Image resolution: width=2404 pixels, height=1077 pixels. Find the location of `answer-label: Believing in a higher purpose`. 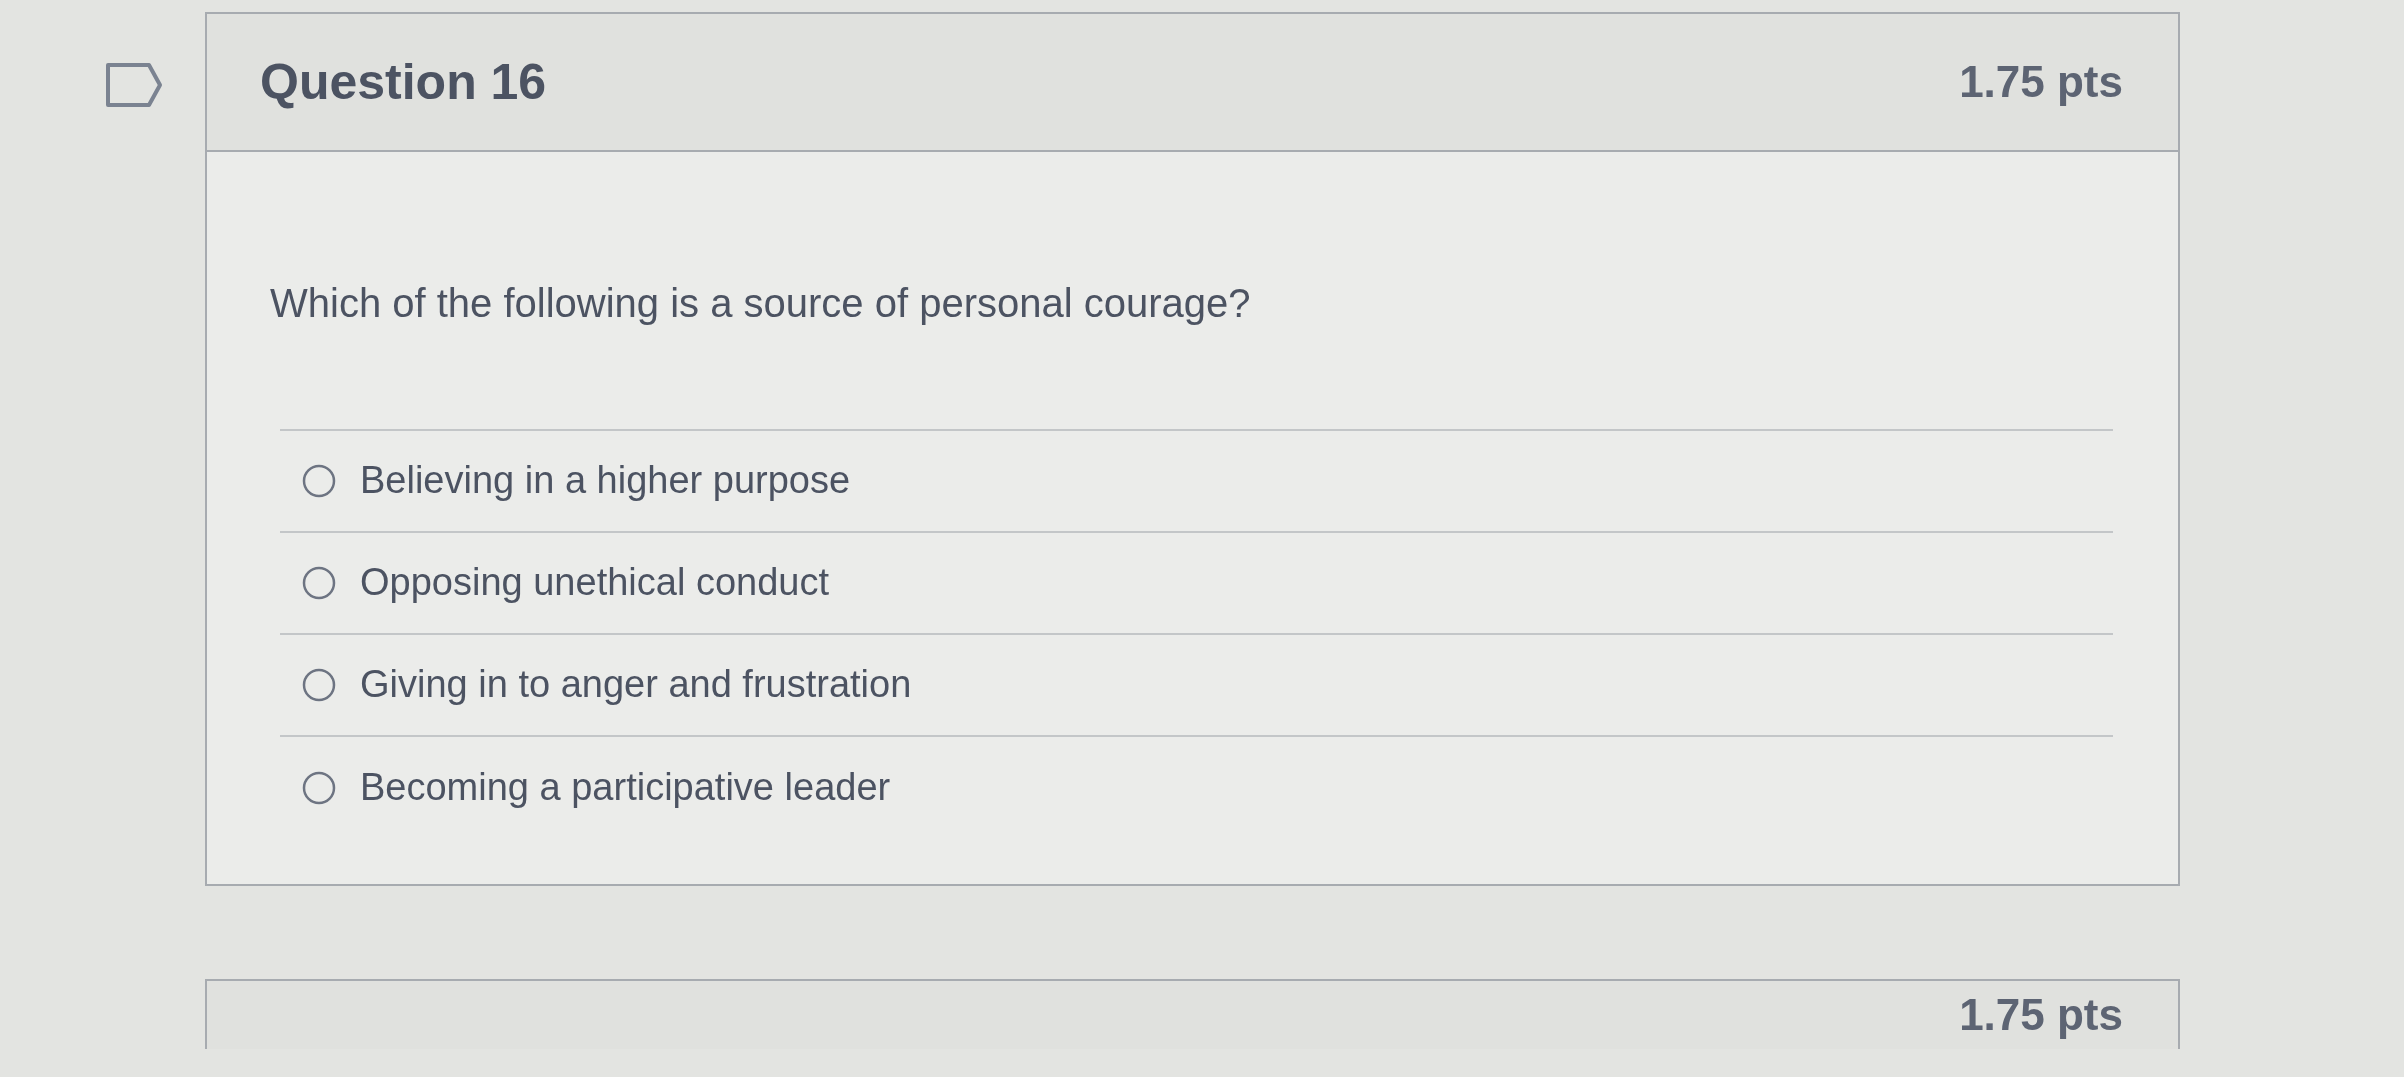

answer-label: Believing in a higher purpose is located at coordinates (605, 481).